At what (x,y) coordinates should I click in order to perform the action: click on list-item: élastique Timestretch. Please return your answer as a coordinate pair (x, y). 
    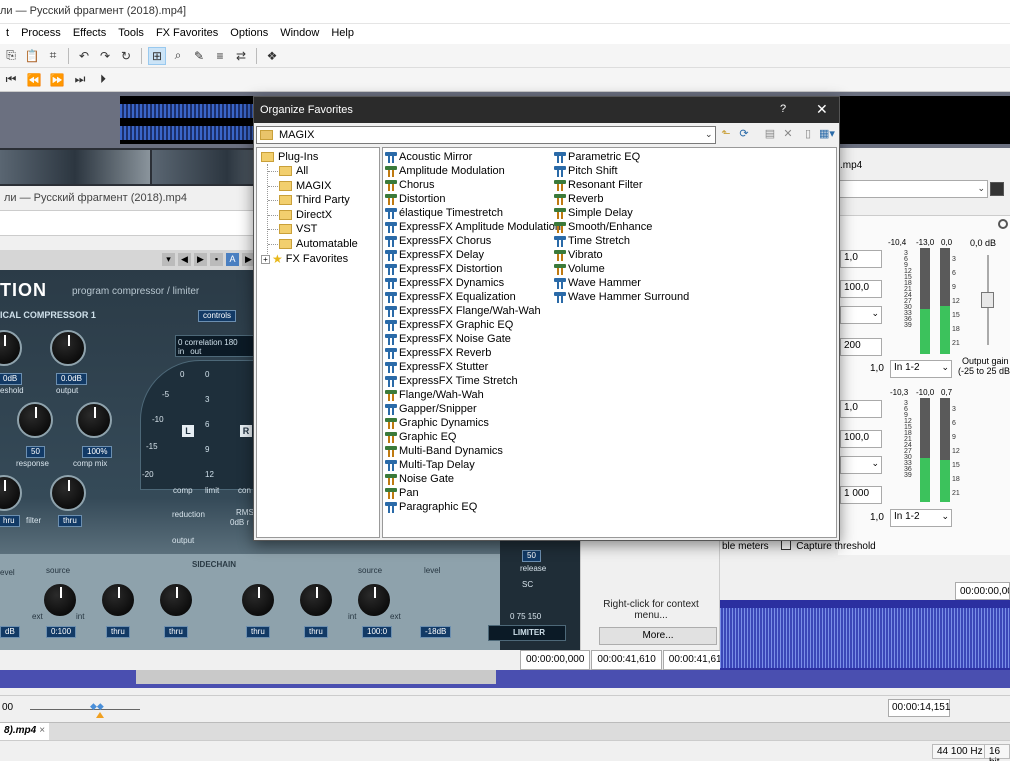
    Looking at the image, I should click on (444, 213).